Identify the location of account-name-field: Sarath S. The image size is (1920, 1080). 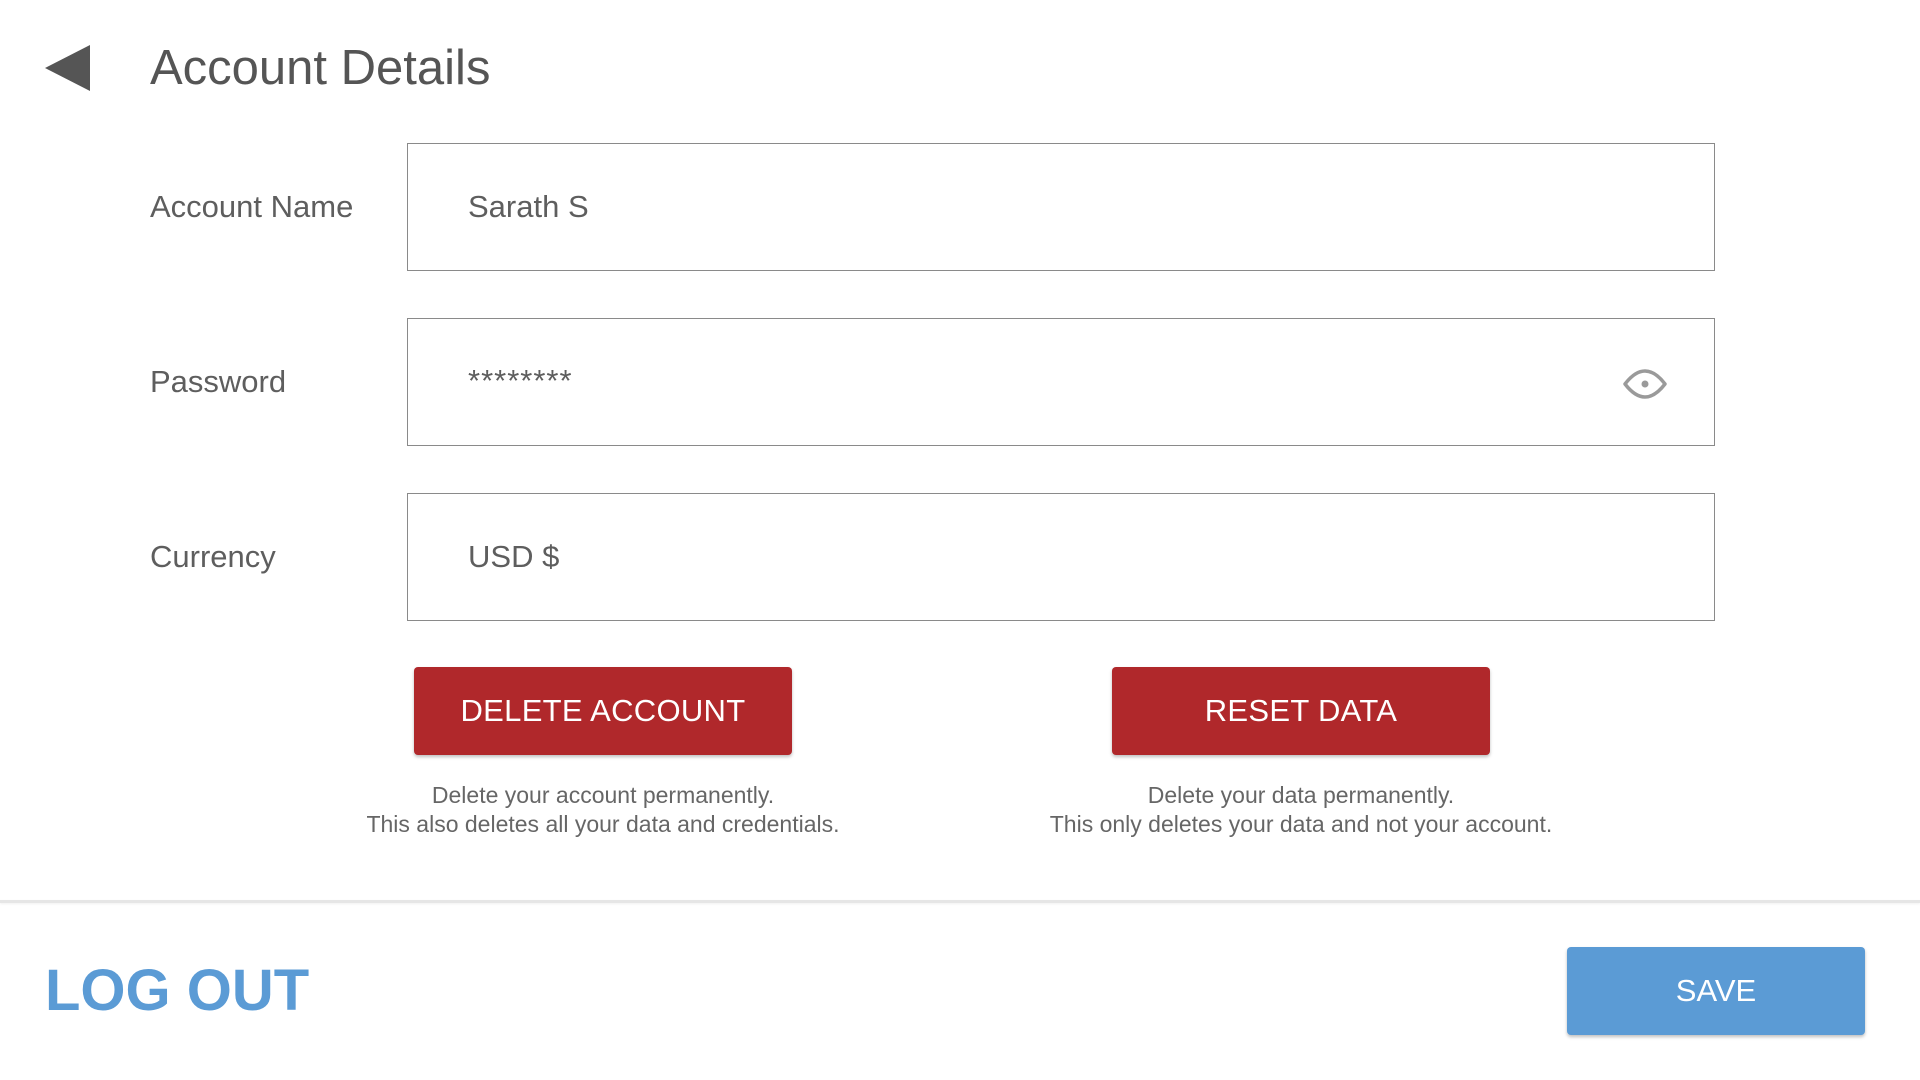
(1061, 207).